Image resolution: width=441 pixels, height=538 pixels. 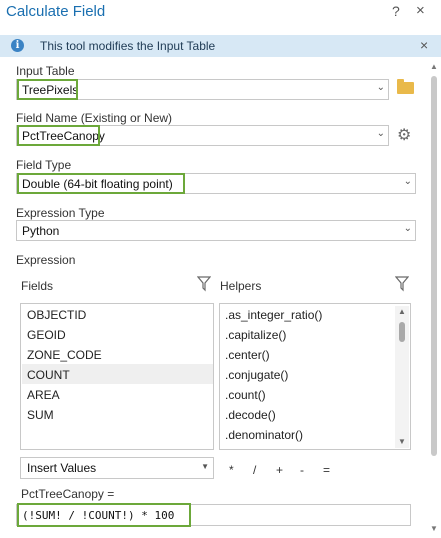 What do you see at coordinates (245, 395) in the screenshot?
I see `list-item: .count()` at bounding box center [245, 395].